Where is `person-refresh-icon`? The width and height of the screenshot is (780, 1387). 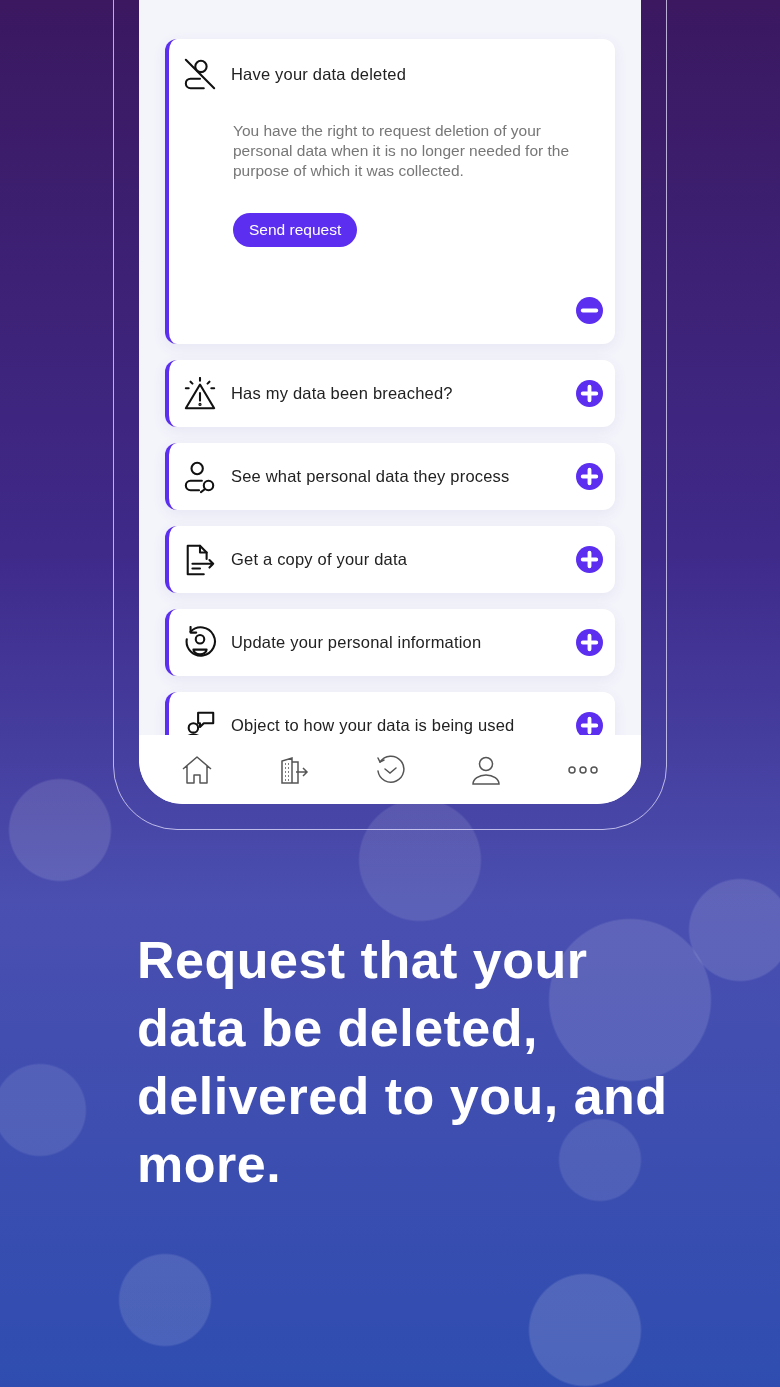
person-refresh-icon is located at coordinates (200, 642).